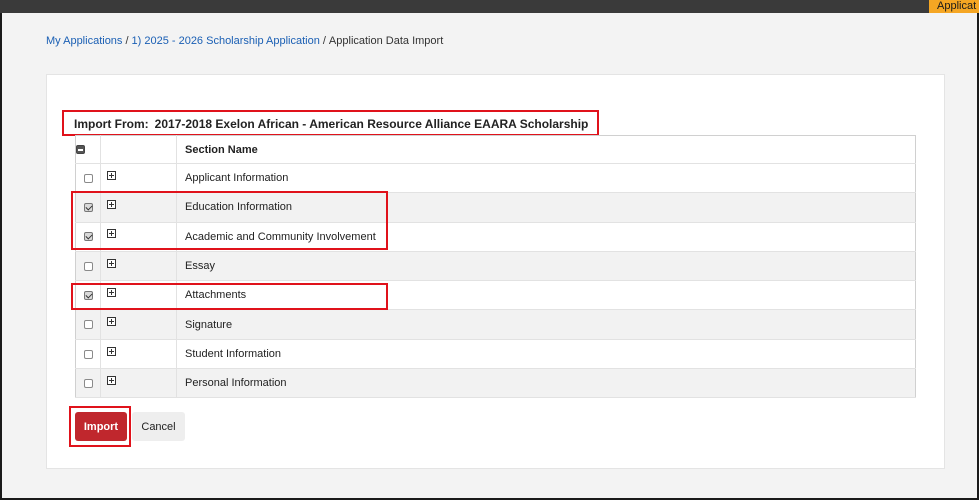 The width and height of the screenshot is (979, 500). Describe the element at coordinates (546, 178) in the screenshot. I see `section-name: Applicant Information` at that location.